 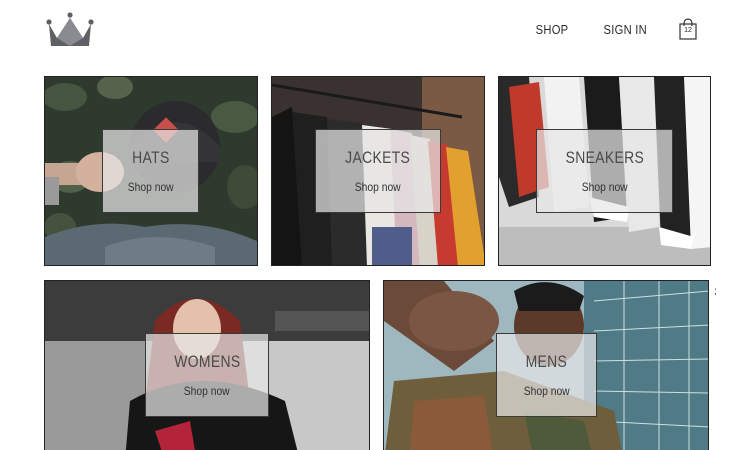 I want to click on sneakers-label-box: SNEAKERS Shop now, so click(x=604, y=171).